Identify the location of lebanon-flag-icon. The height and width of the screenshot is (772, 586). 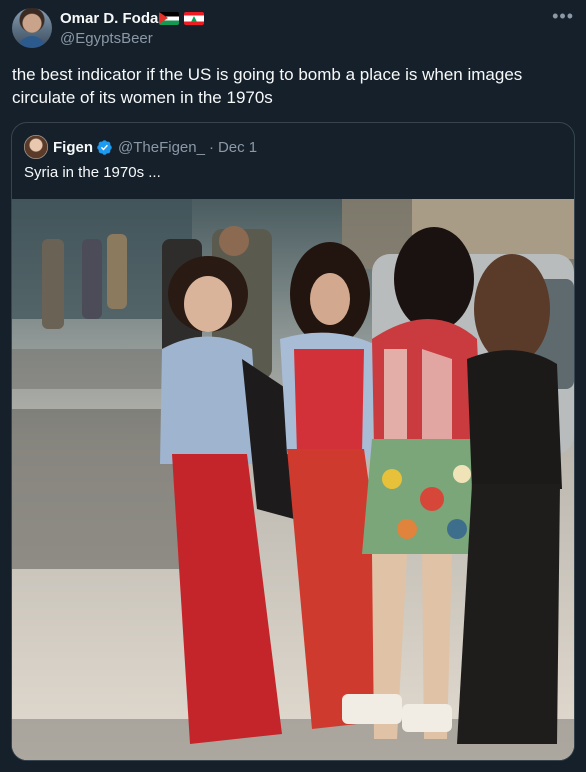
(194, 18).